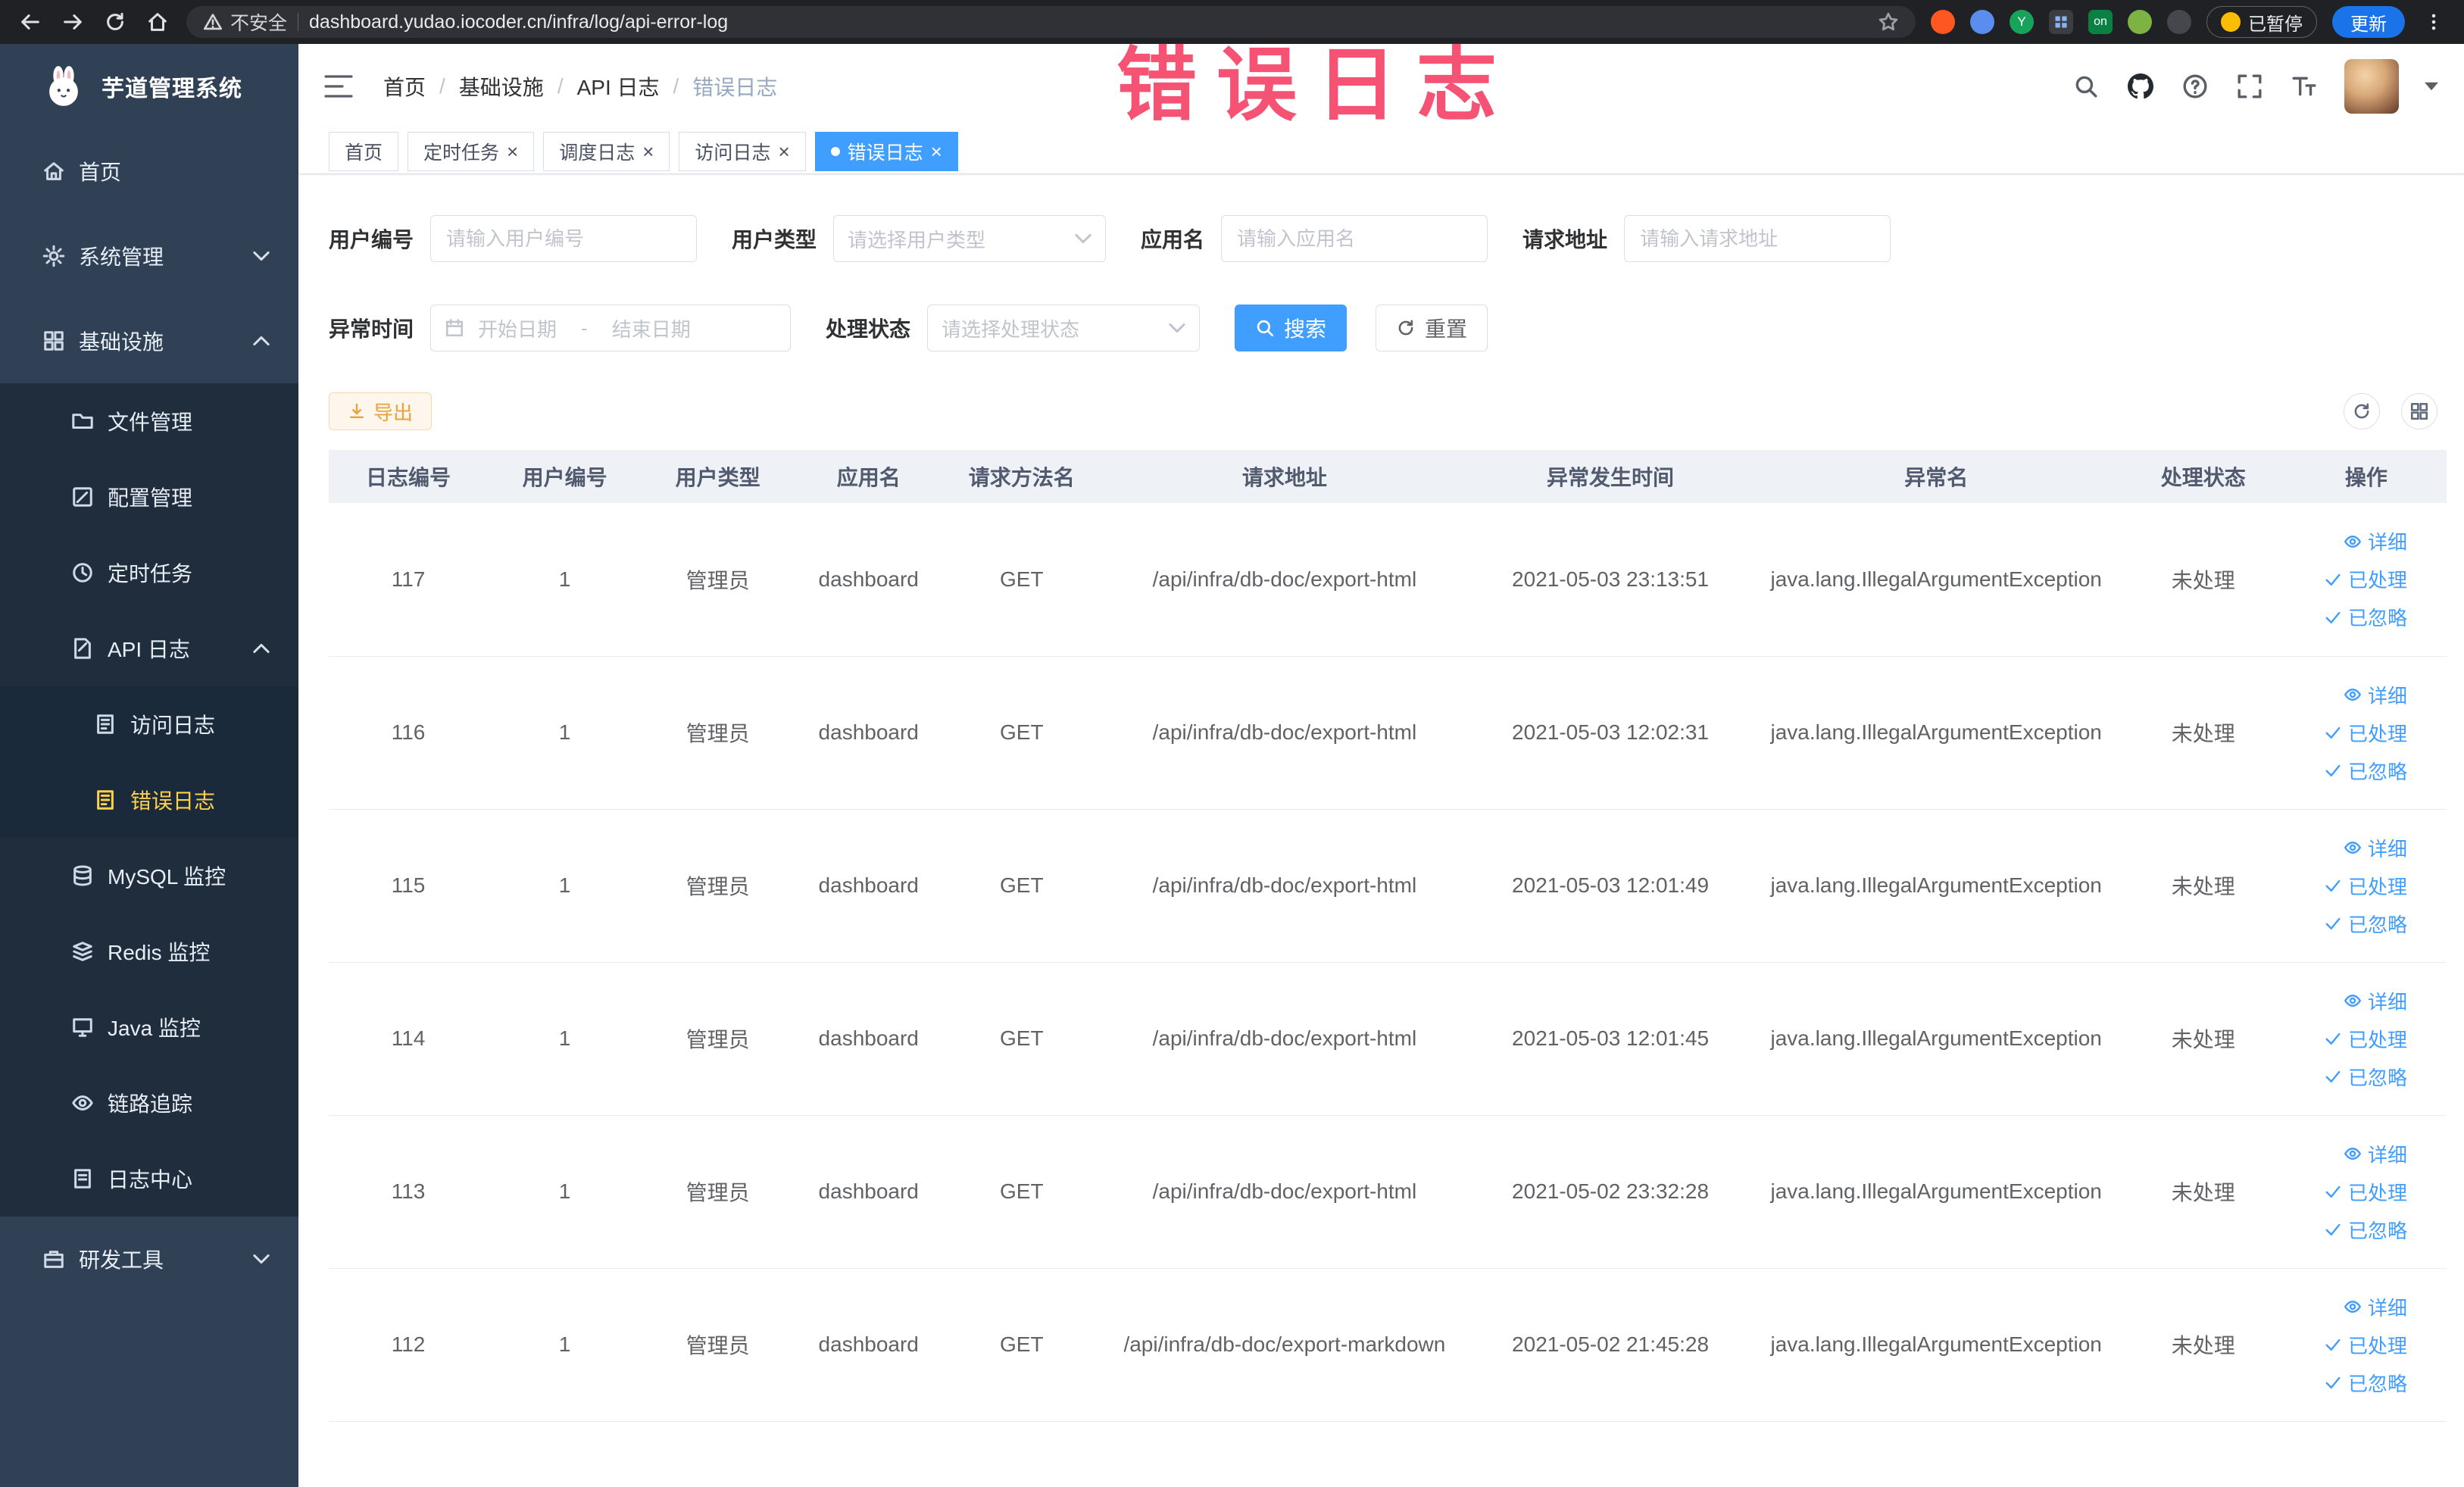  Describe the element at coordinates (30, 22) in the screenshot. I see `back-icon` at that location.